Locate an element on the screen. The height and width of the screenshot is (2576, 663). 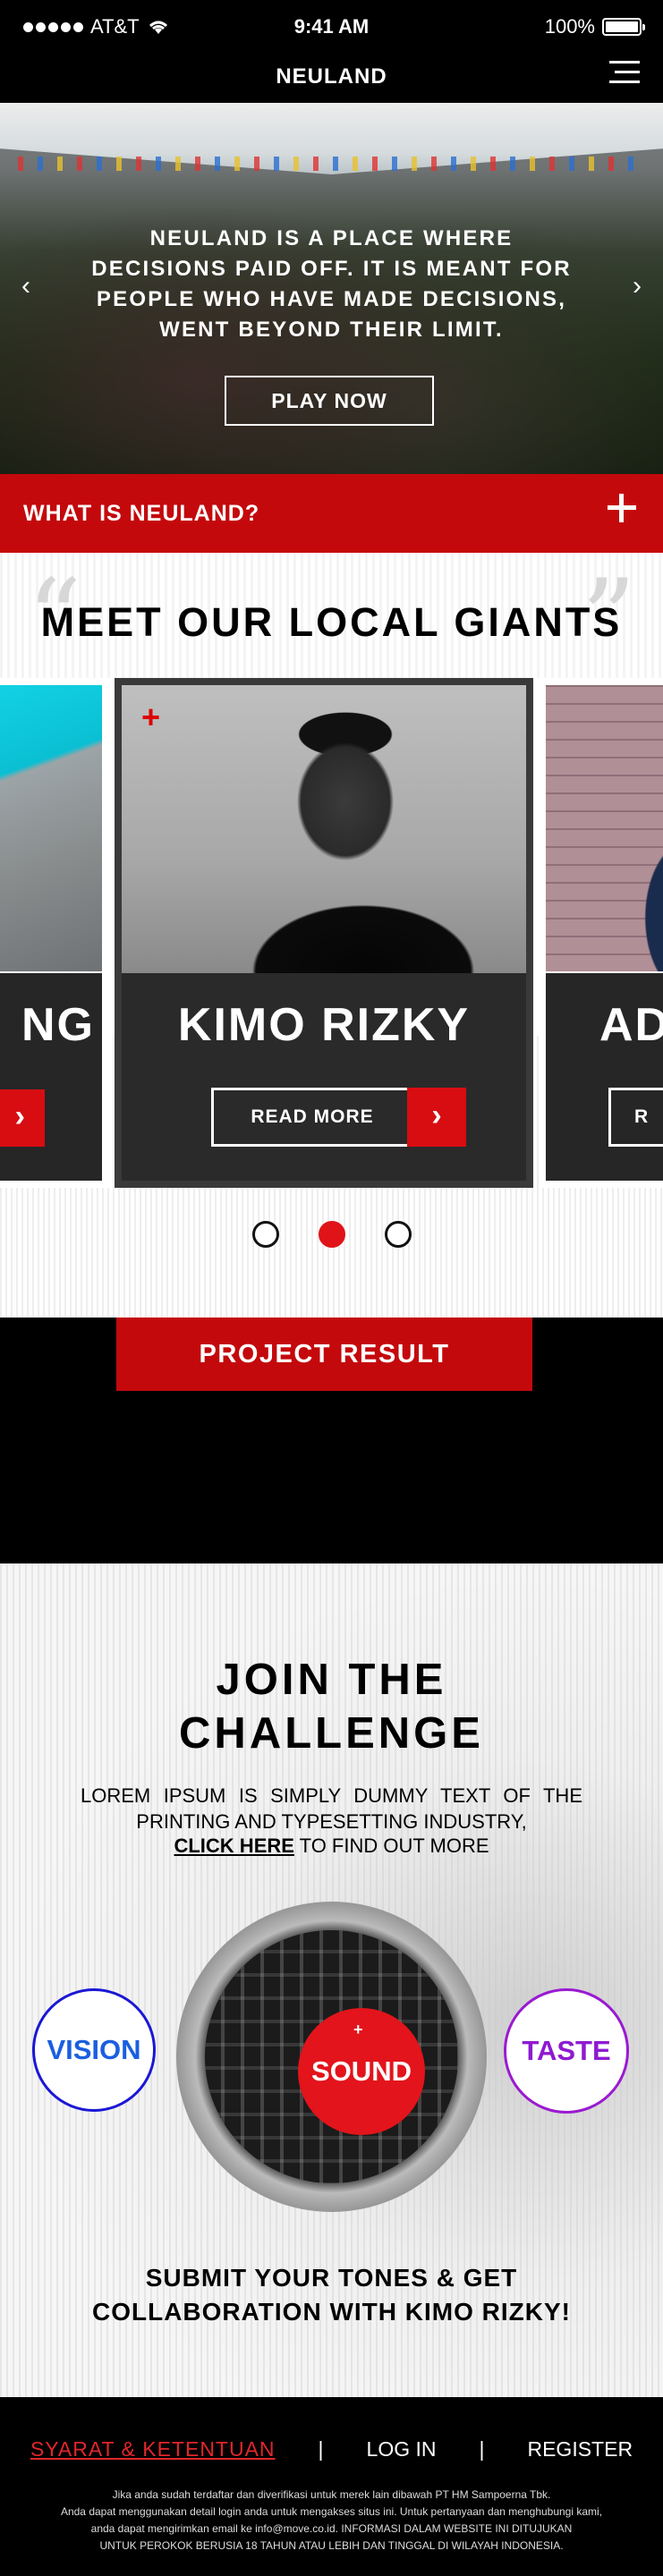
play-now-button: PLAY NOW is located at coordinates (329, 401).